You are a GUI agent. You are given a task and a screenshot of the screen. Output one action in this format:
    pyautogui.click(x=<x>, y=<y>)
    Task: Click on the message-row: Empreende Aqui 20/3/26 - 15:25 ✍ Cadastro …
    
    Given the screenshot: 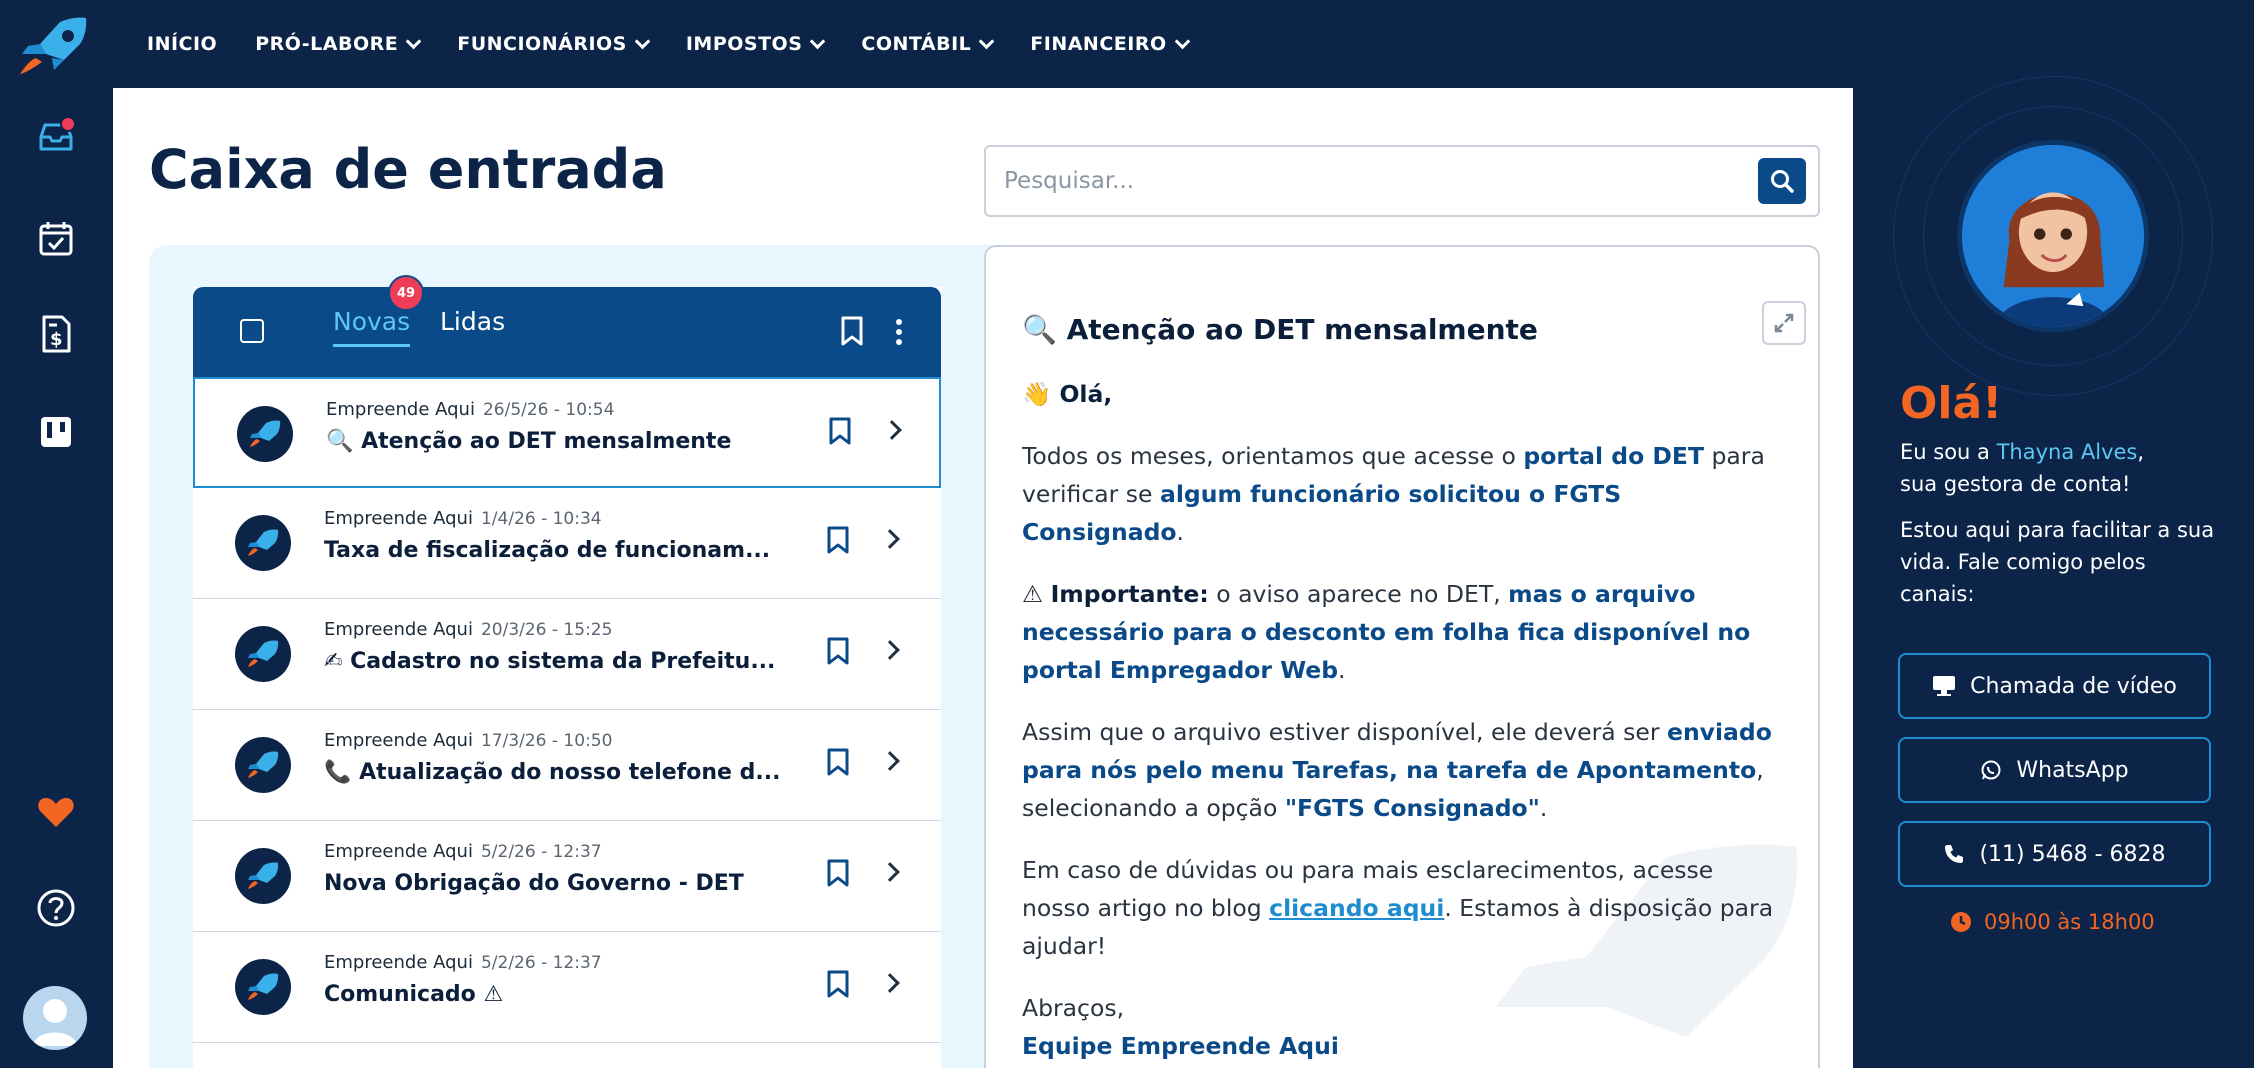 What is the action you would take?
    pyautogui.click(x=567, y=654)
    